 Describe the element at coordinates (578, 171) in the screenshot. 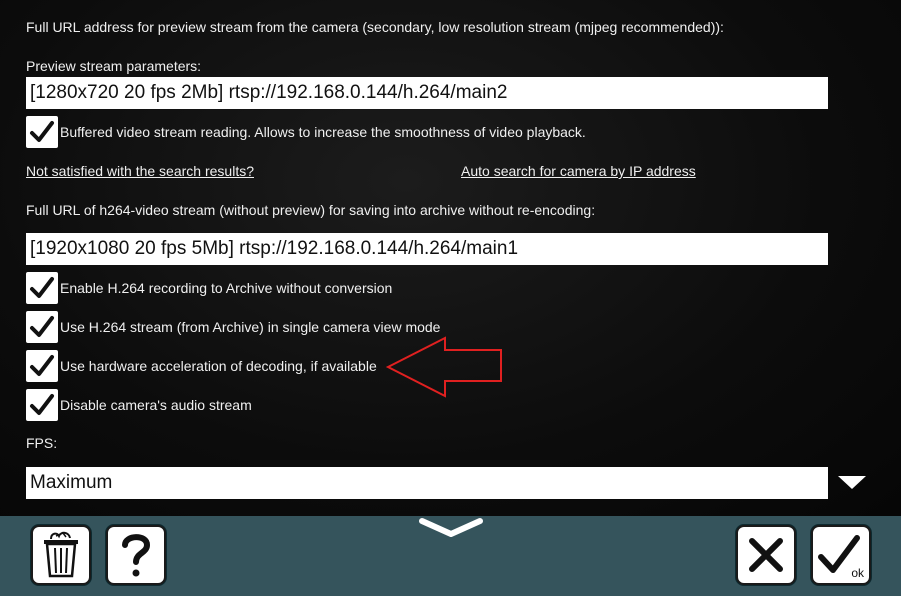

I see `auto-search-link: Auto search for camera by IP address` at that location.